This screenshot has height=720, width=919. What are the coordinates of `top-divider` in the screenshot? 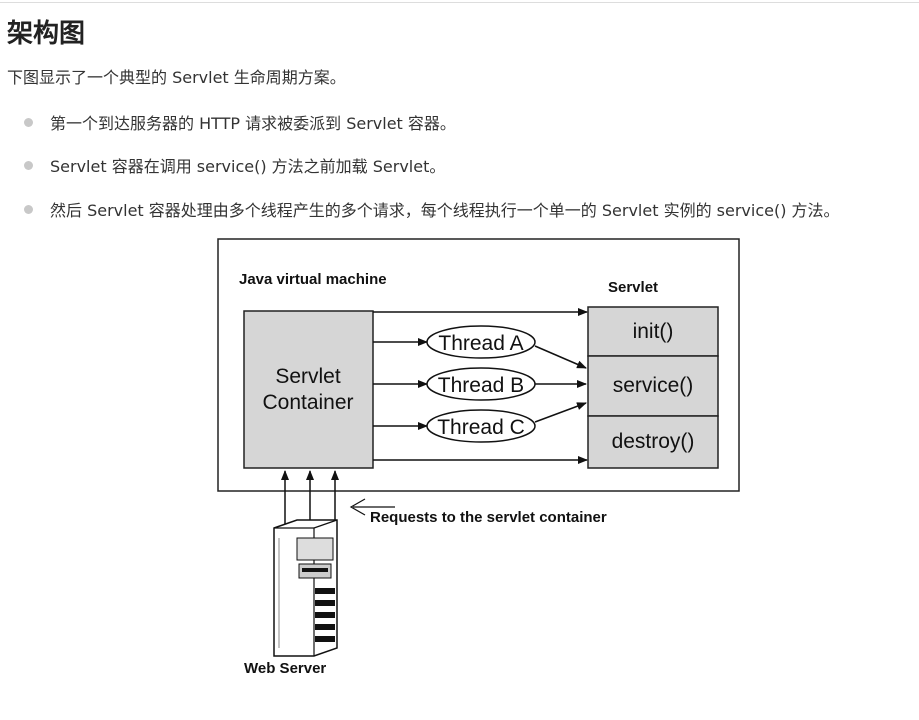 It's located at (459, 2).